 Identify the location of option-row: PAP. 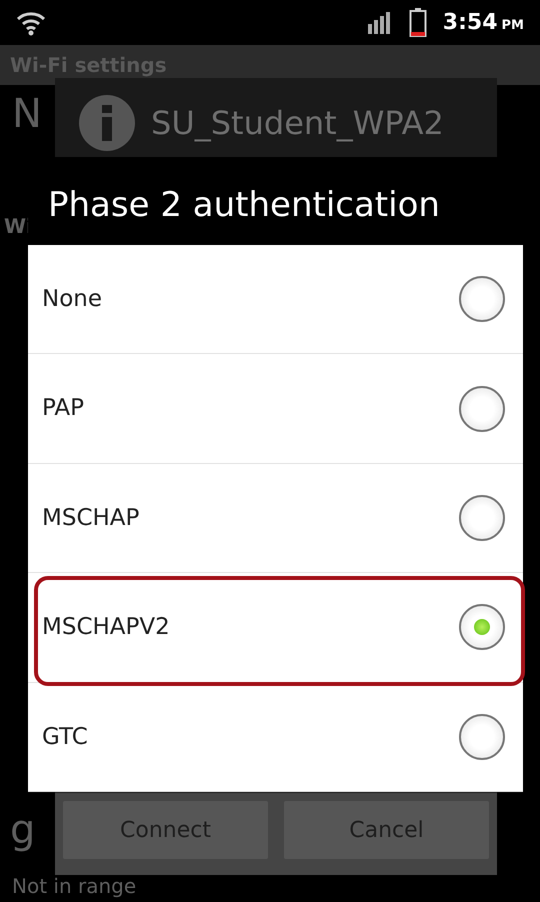
(275, 409).